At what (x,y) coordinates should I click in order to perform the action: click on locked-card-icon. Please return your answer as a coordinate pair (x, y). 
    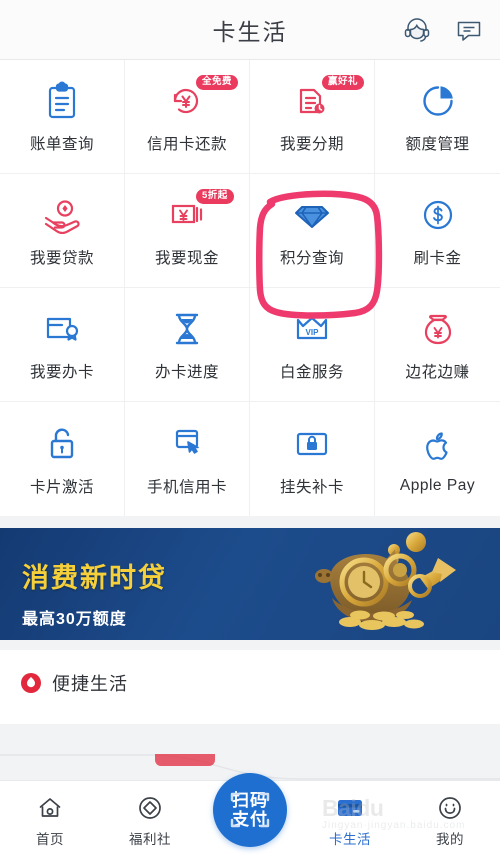
    Looking at the image, I should click on (312, 444).